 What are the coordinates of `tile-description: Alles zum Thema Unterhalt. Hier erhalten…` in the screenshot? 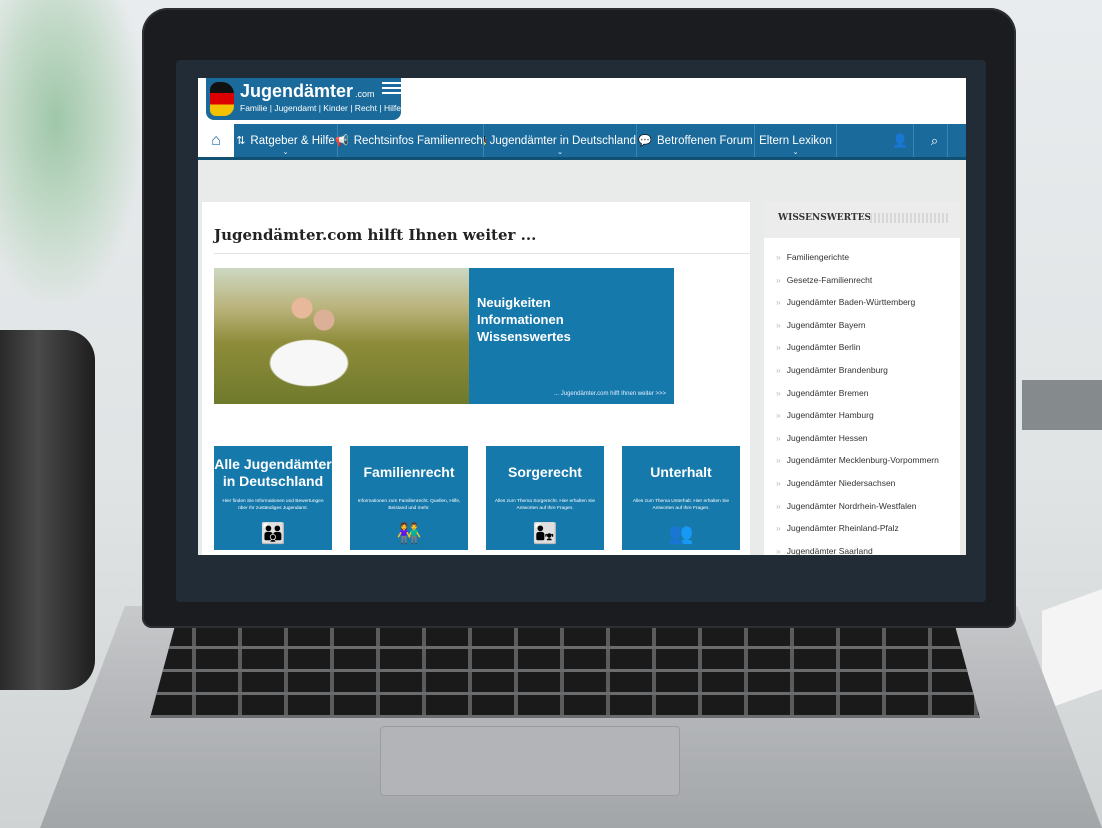 It's located at (681, 505).